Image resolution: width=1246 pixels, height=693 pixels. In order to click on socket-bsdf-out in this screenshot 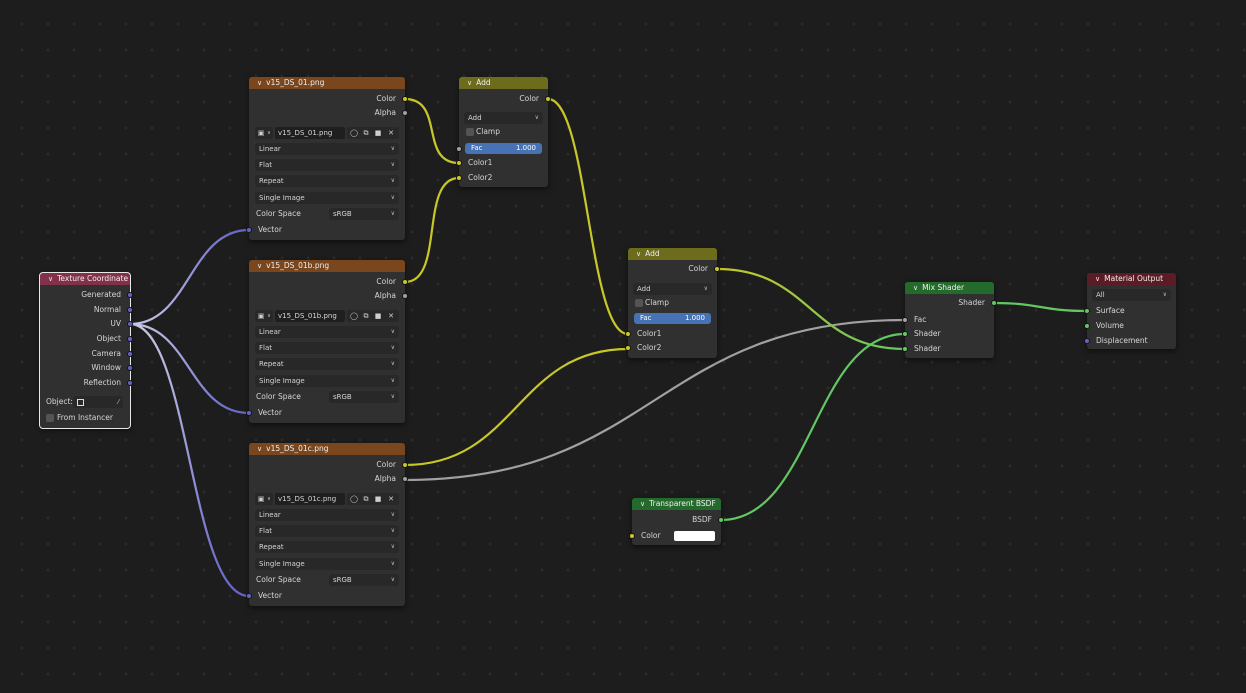, I will do `click(721, 520)`.